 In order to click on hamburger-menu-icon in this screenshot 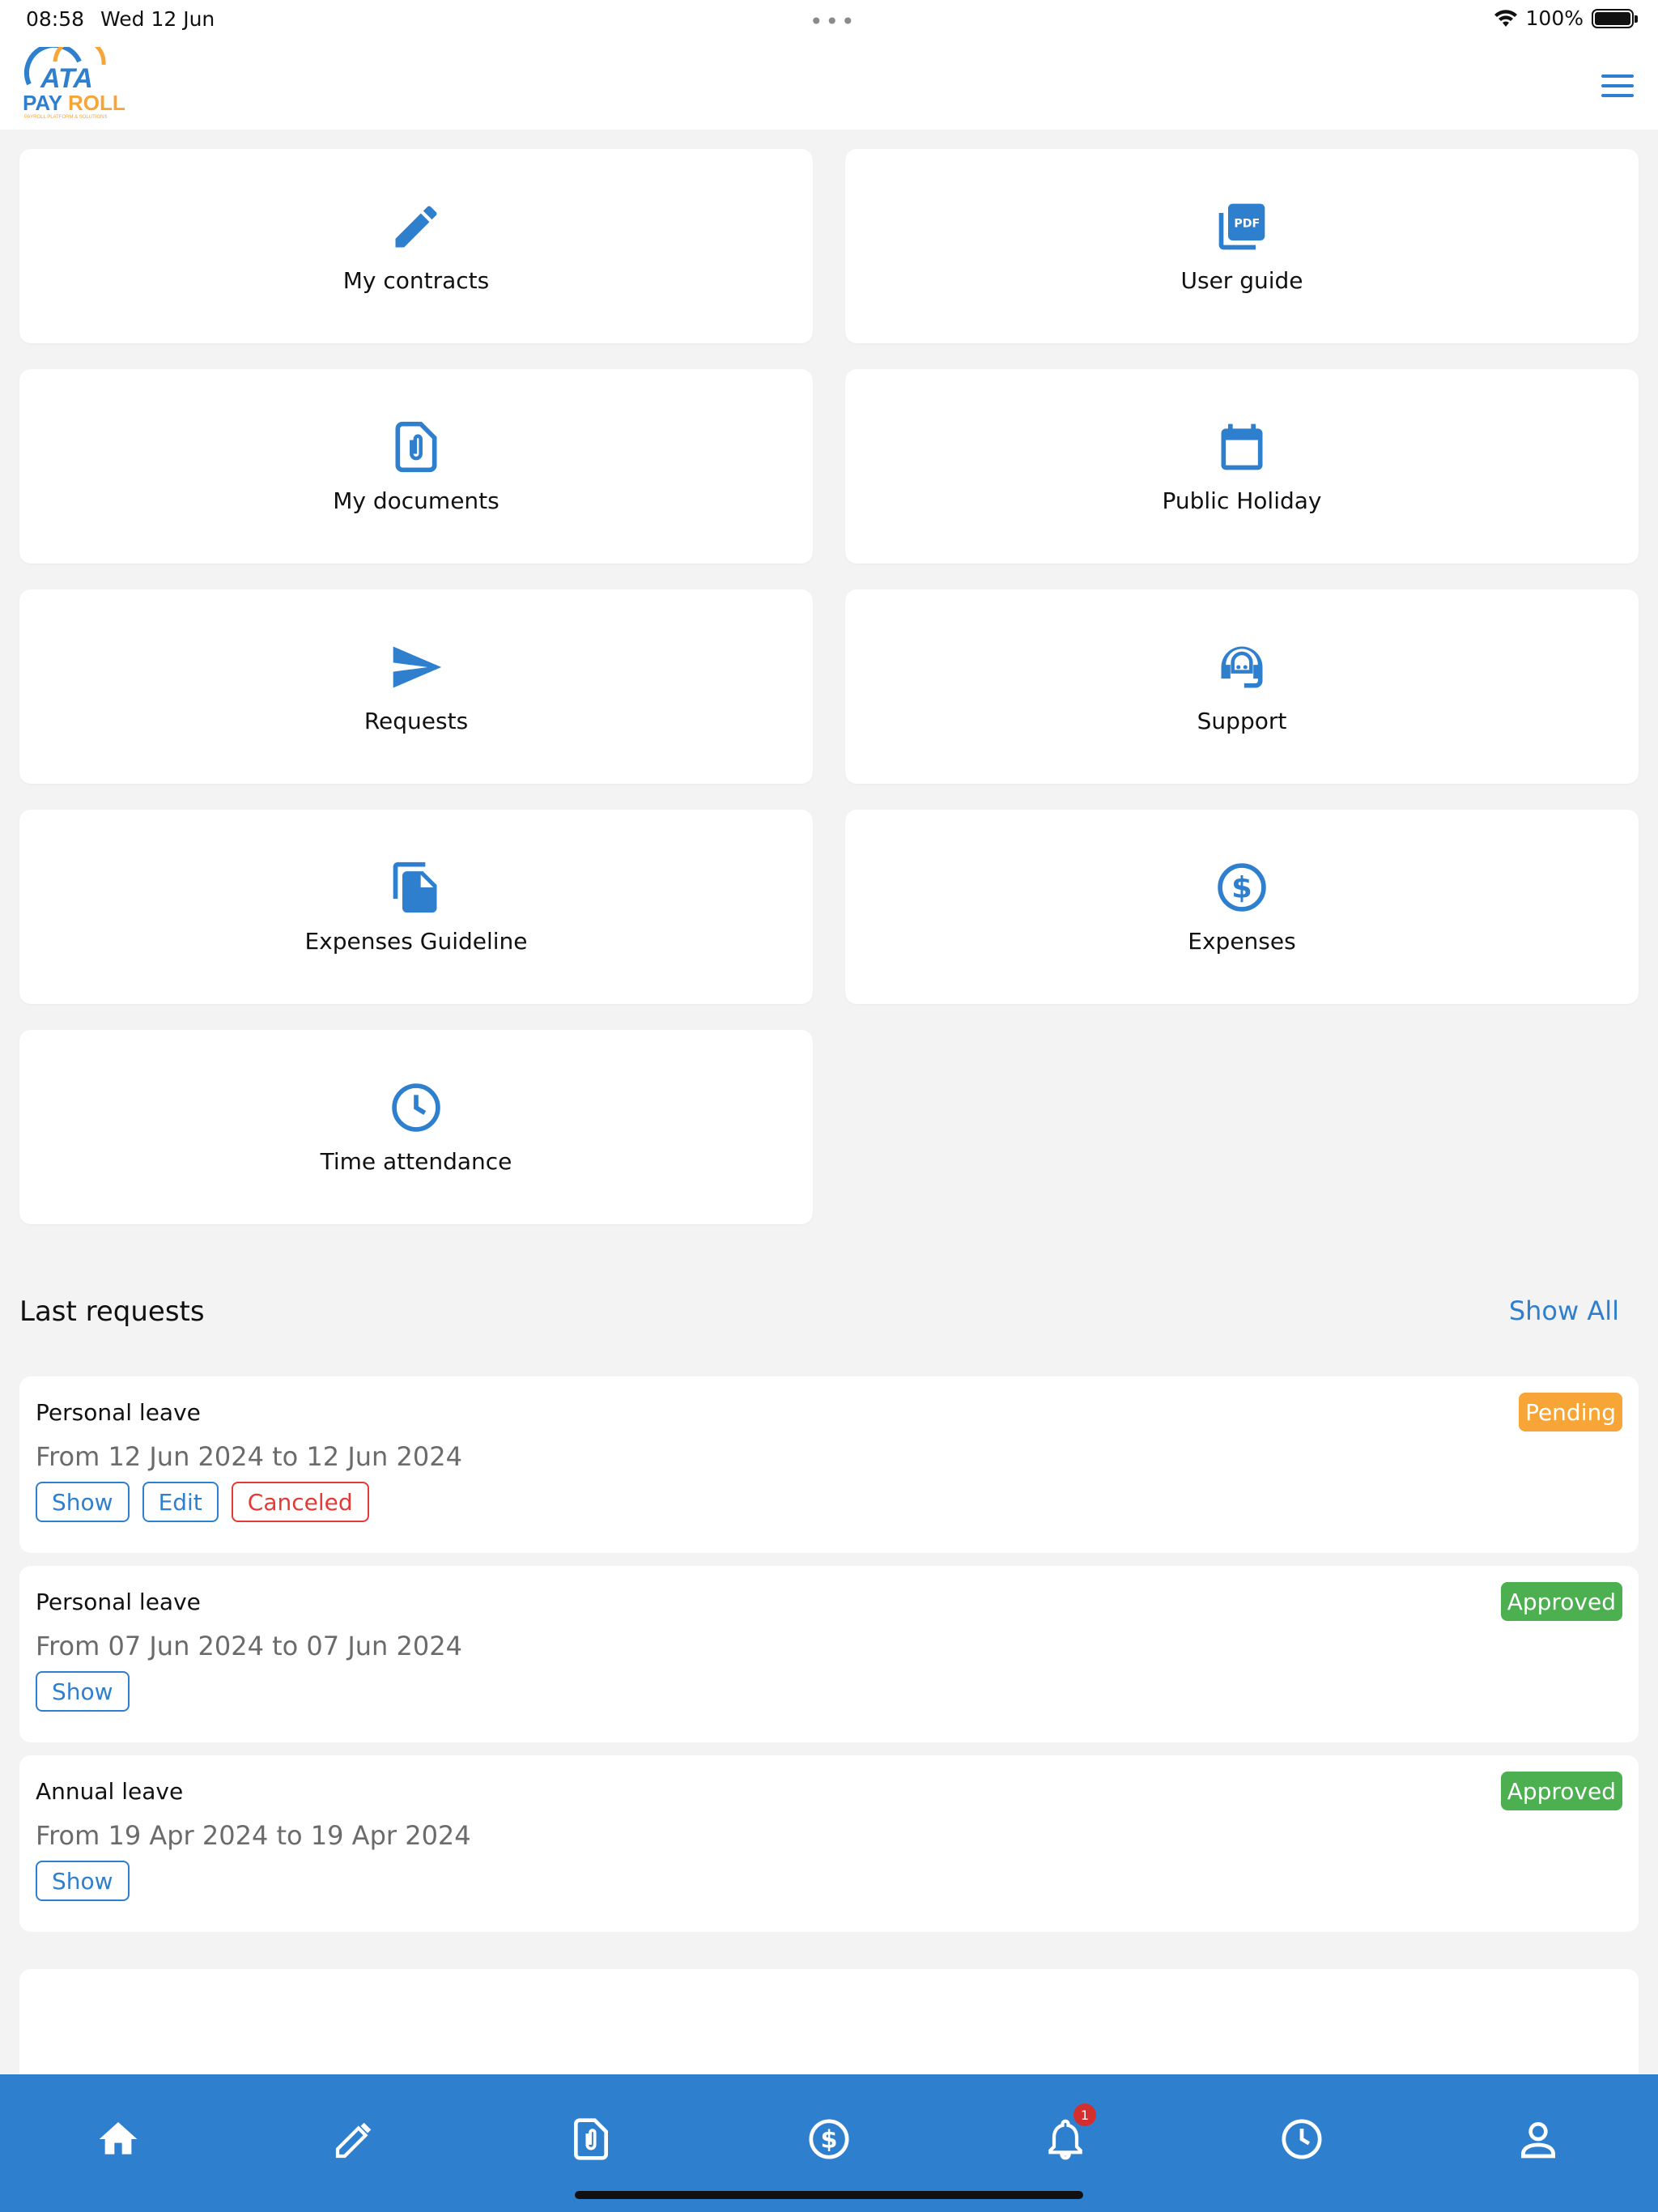, I will do `click(1617, 86)`.